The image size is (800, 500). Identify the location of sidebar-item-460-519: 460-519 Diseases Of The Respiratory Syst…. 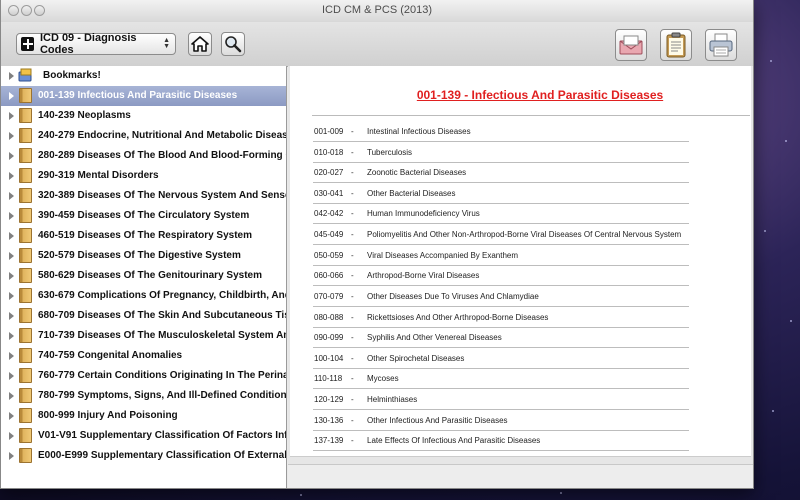
(143, 236).